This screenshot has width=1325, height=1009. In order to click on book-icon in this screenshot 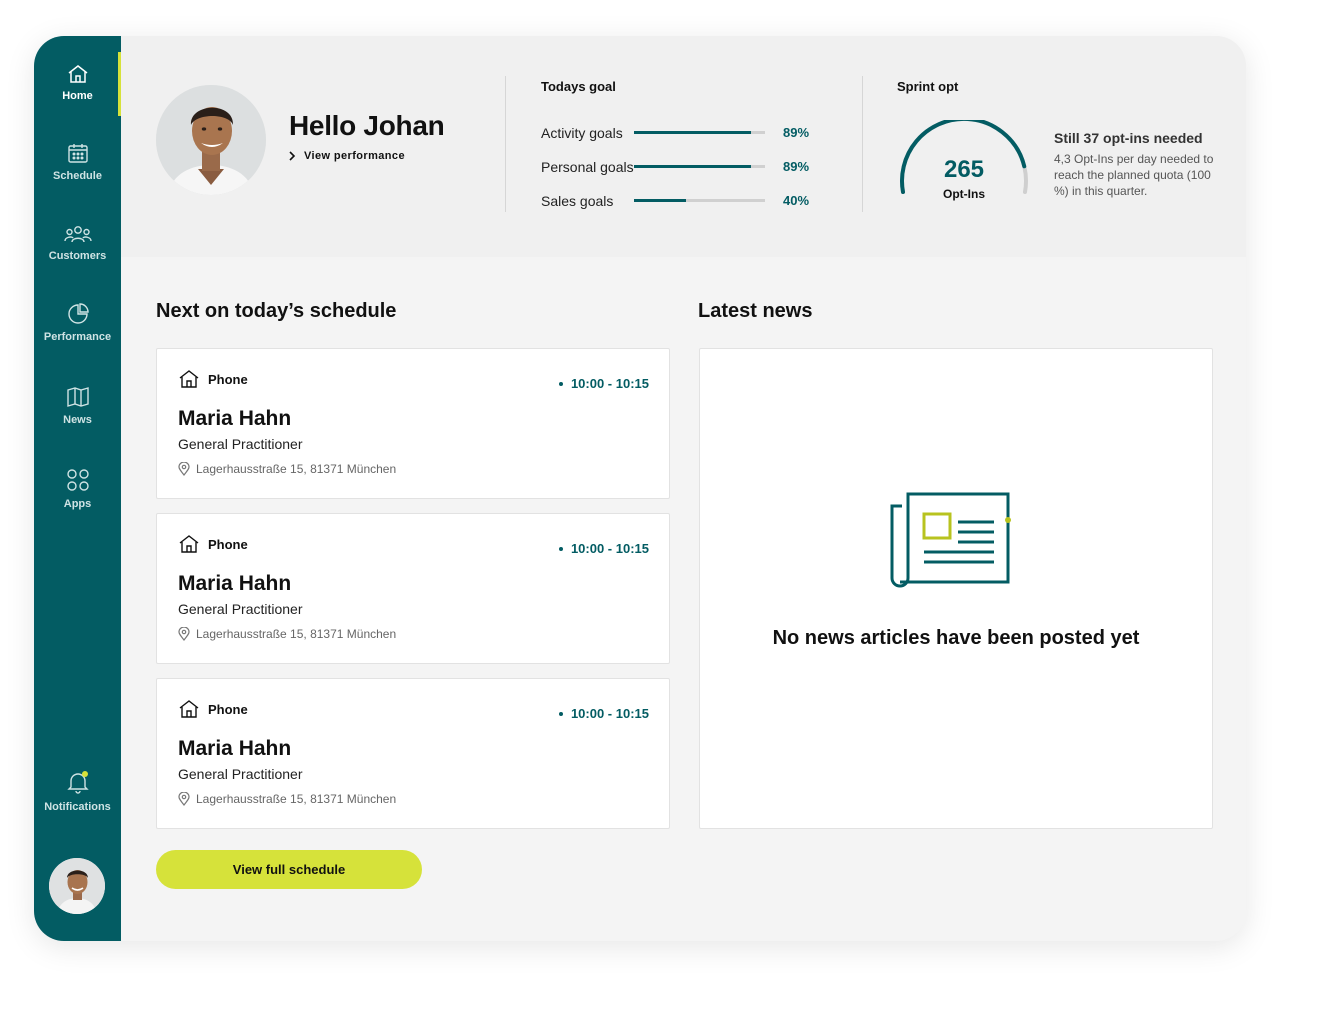, I will do `click(77, 397)`.